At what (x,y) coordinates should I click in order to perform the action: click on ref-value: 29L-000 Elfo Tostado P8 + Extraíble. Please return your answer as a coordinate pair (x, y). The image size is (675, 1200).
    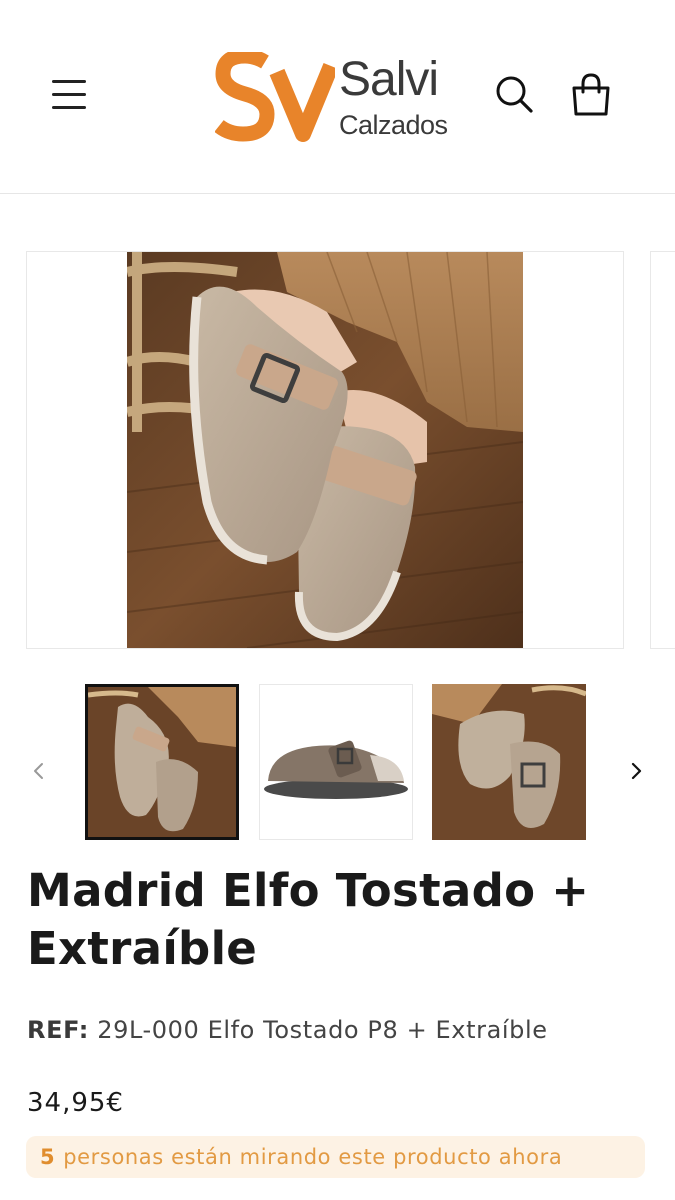
    Looking at the image, I should click on (322, 1030).